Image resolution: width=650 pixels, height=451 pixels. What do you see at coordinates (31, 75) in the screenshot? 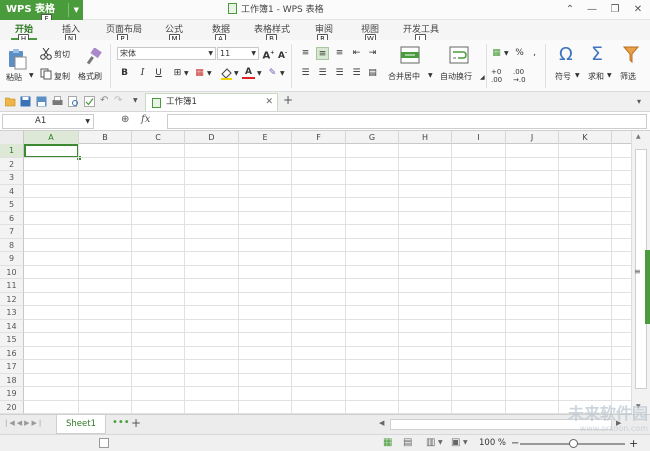
I see `paste-dropdown-icon: ▼` at bounding box center [31, 75].